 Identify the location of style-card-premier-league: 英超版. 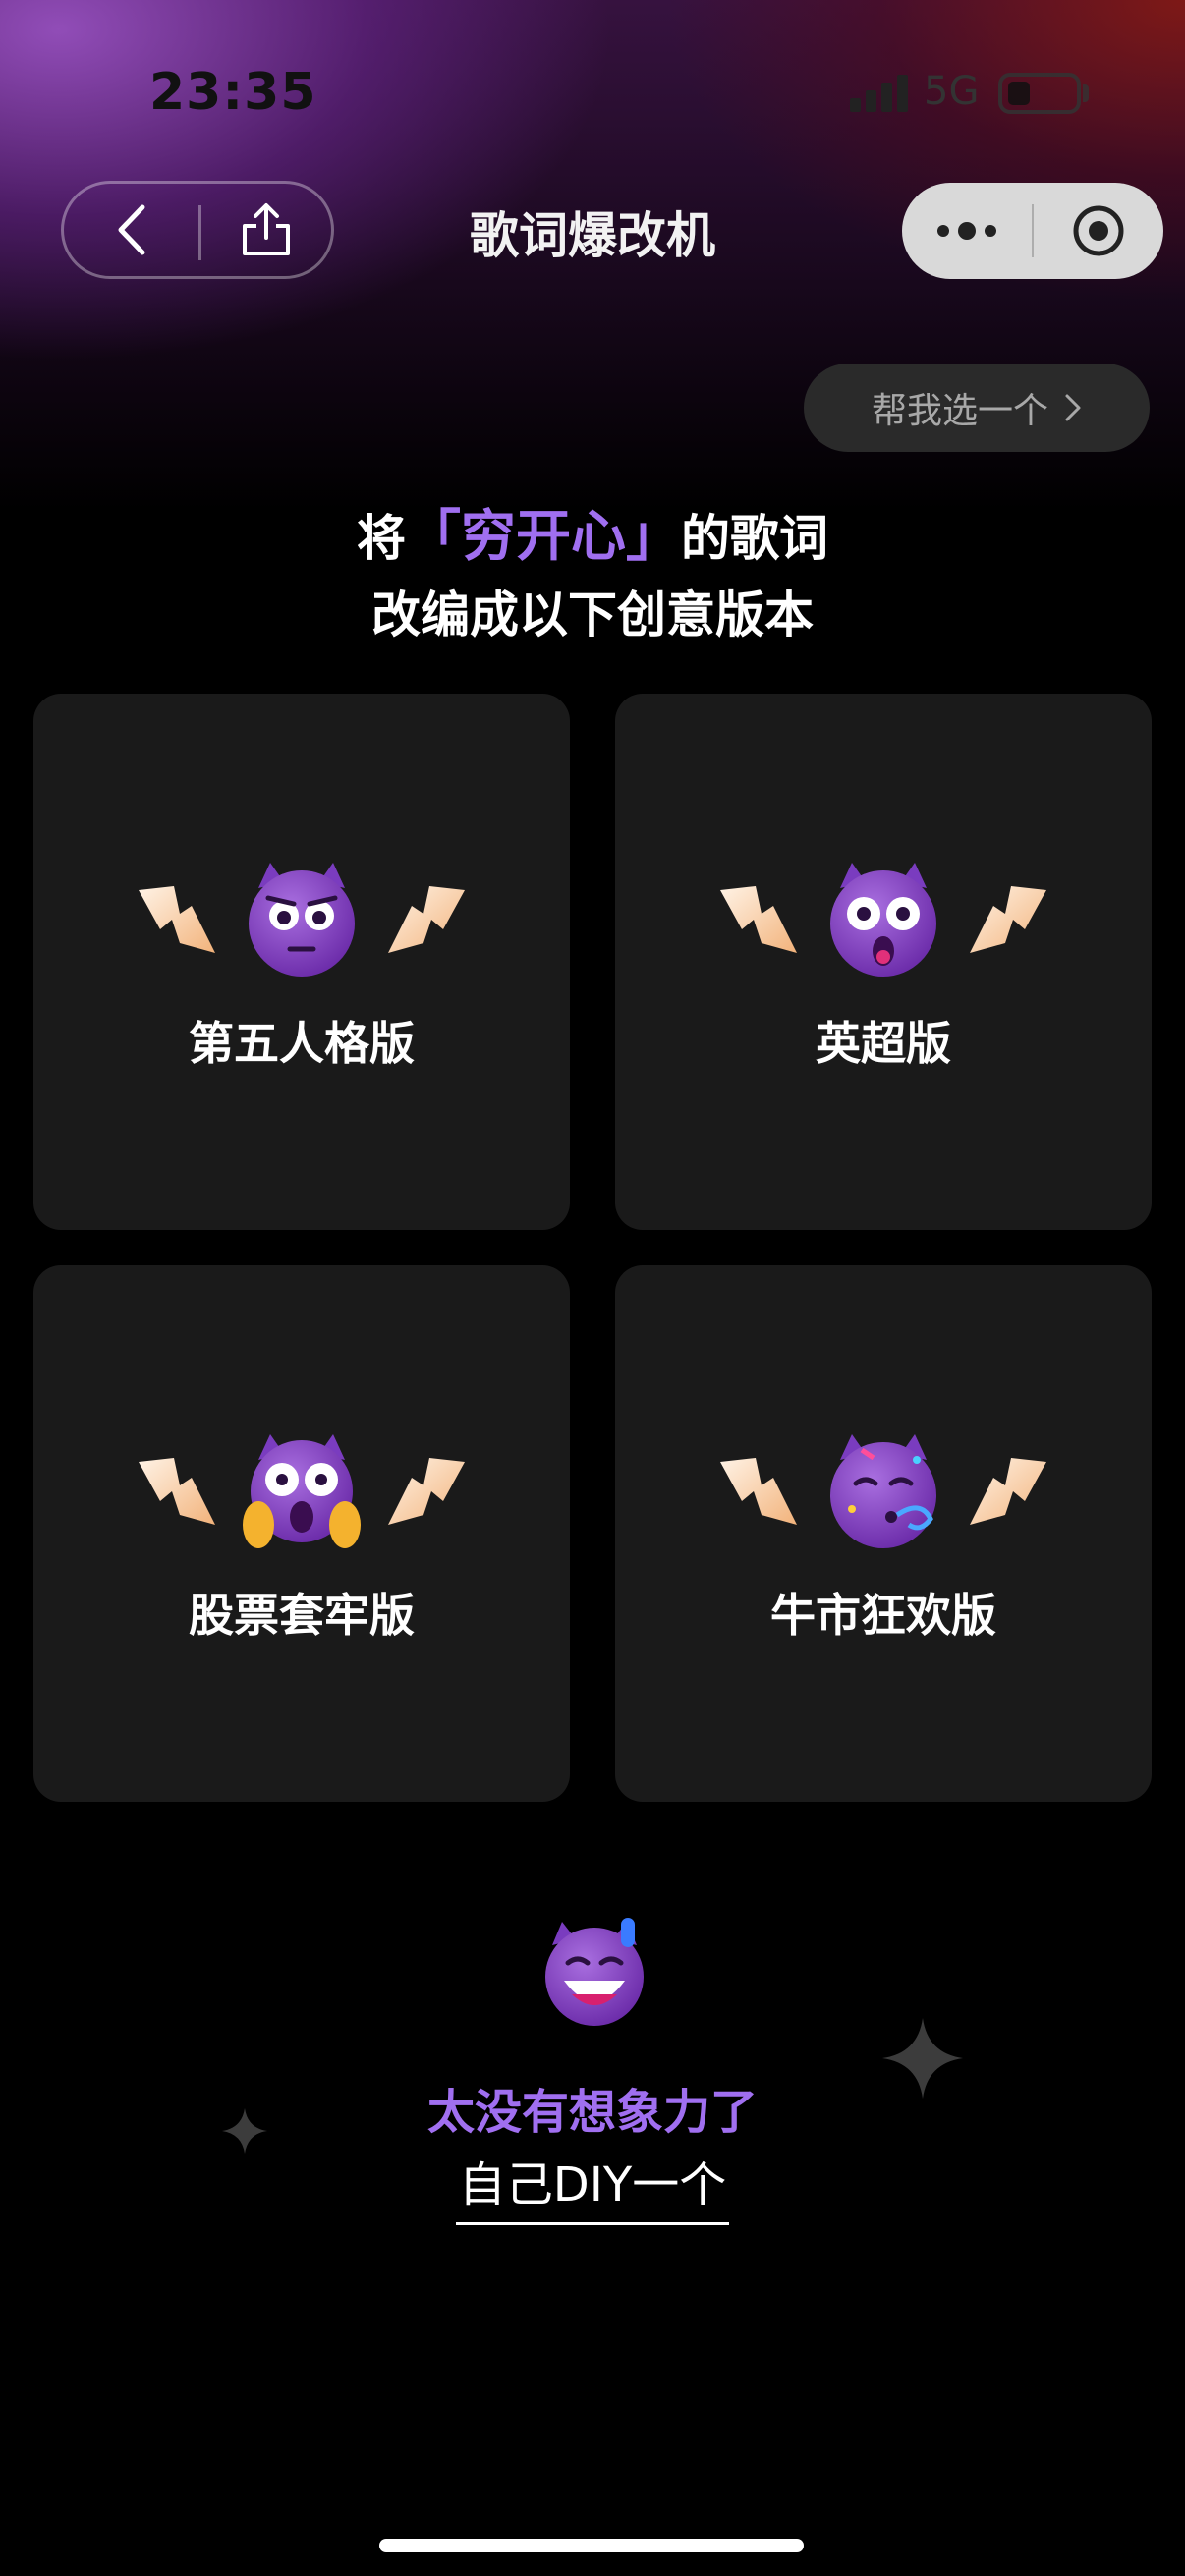
(883, 962).